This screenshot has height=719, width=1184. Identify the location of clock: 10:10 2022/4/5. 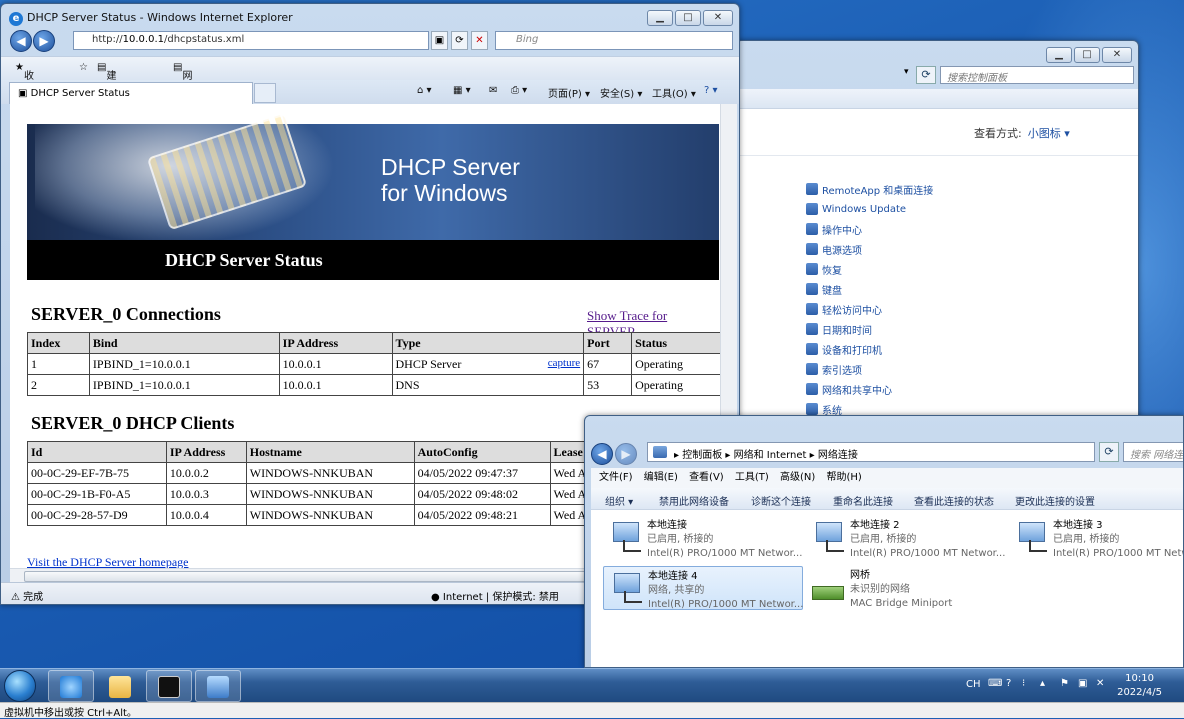
(1139, 686).